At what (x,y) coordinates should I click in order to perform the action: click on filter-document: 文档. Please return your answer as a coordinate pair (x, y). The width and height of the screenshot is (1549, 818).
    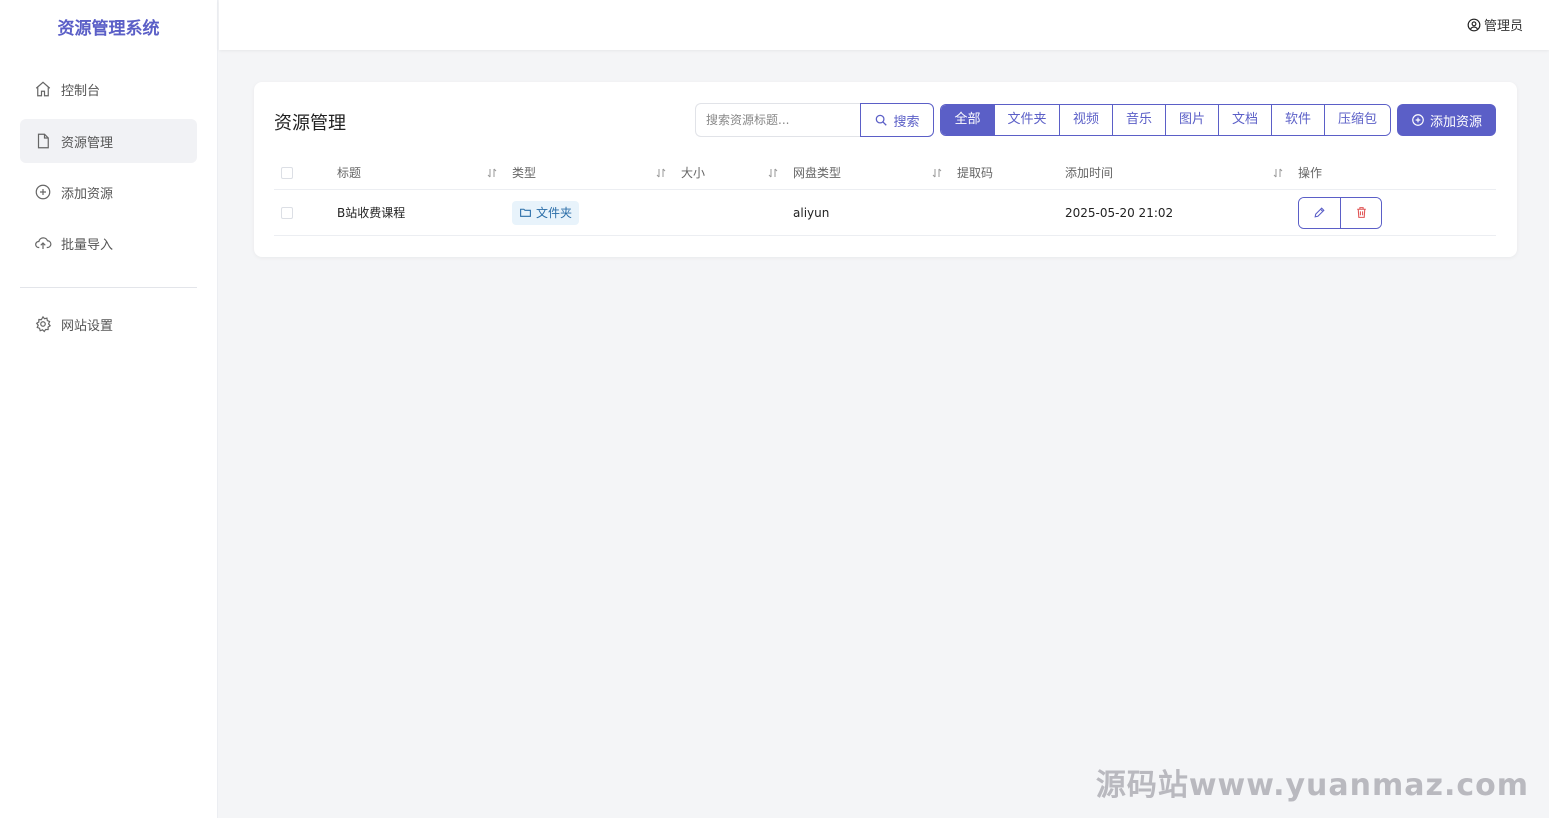
    Looking at the image, I should click on (1244, 120).